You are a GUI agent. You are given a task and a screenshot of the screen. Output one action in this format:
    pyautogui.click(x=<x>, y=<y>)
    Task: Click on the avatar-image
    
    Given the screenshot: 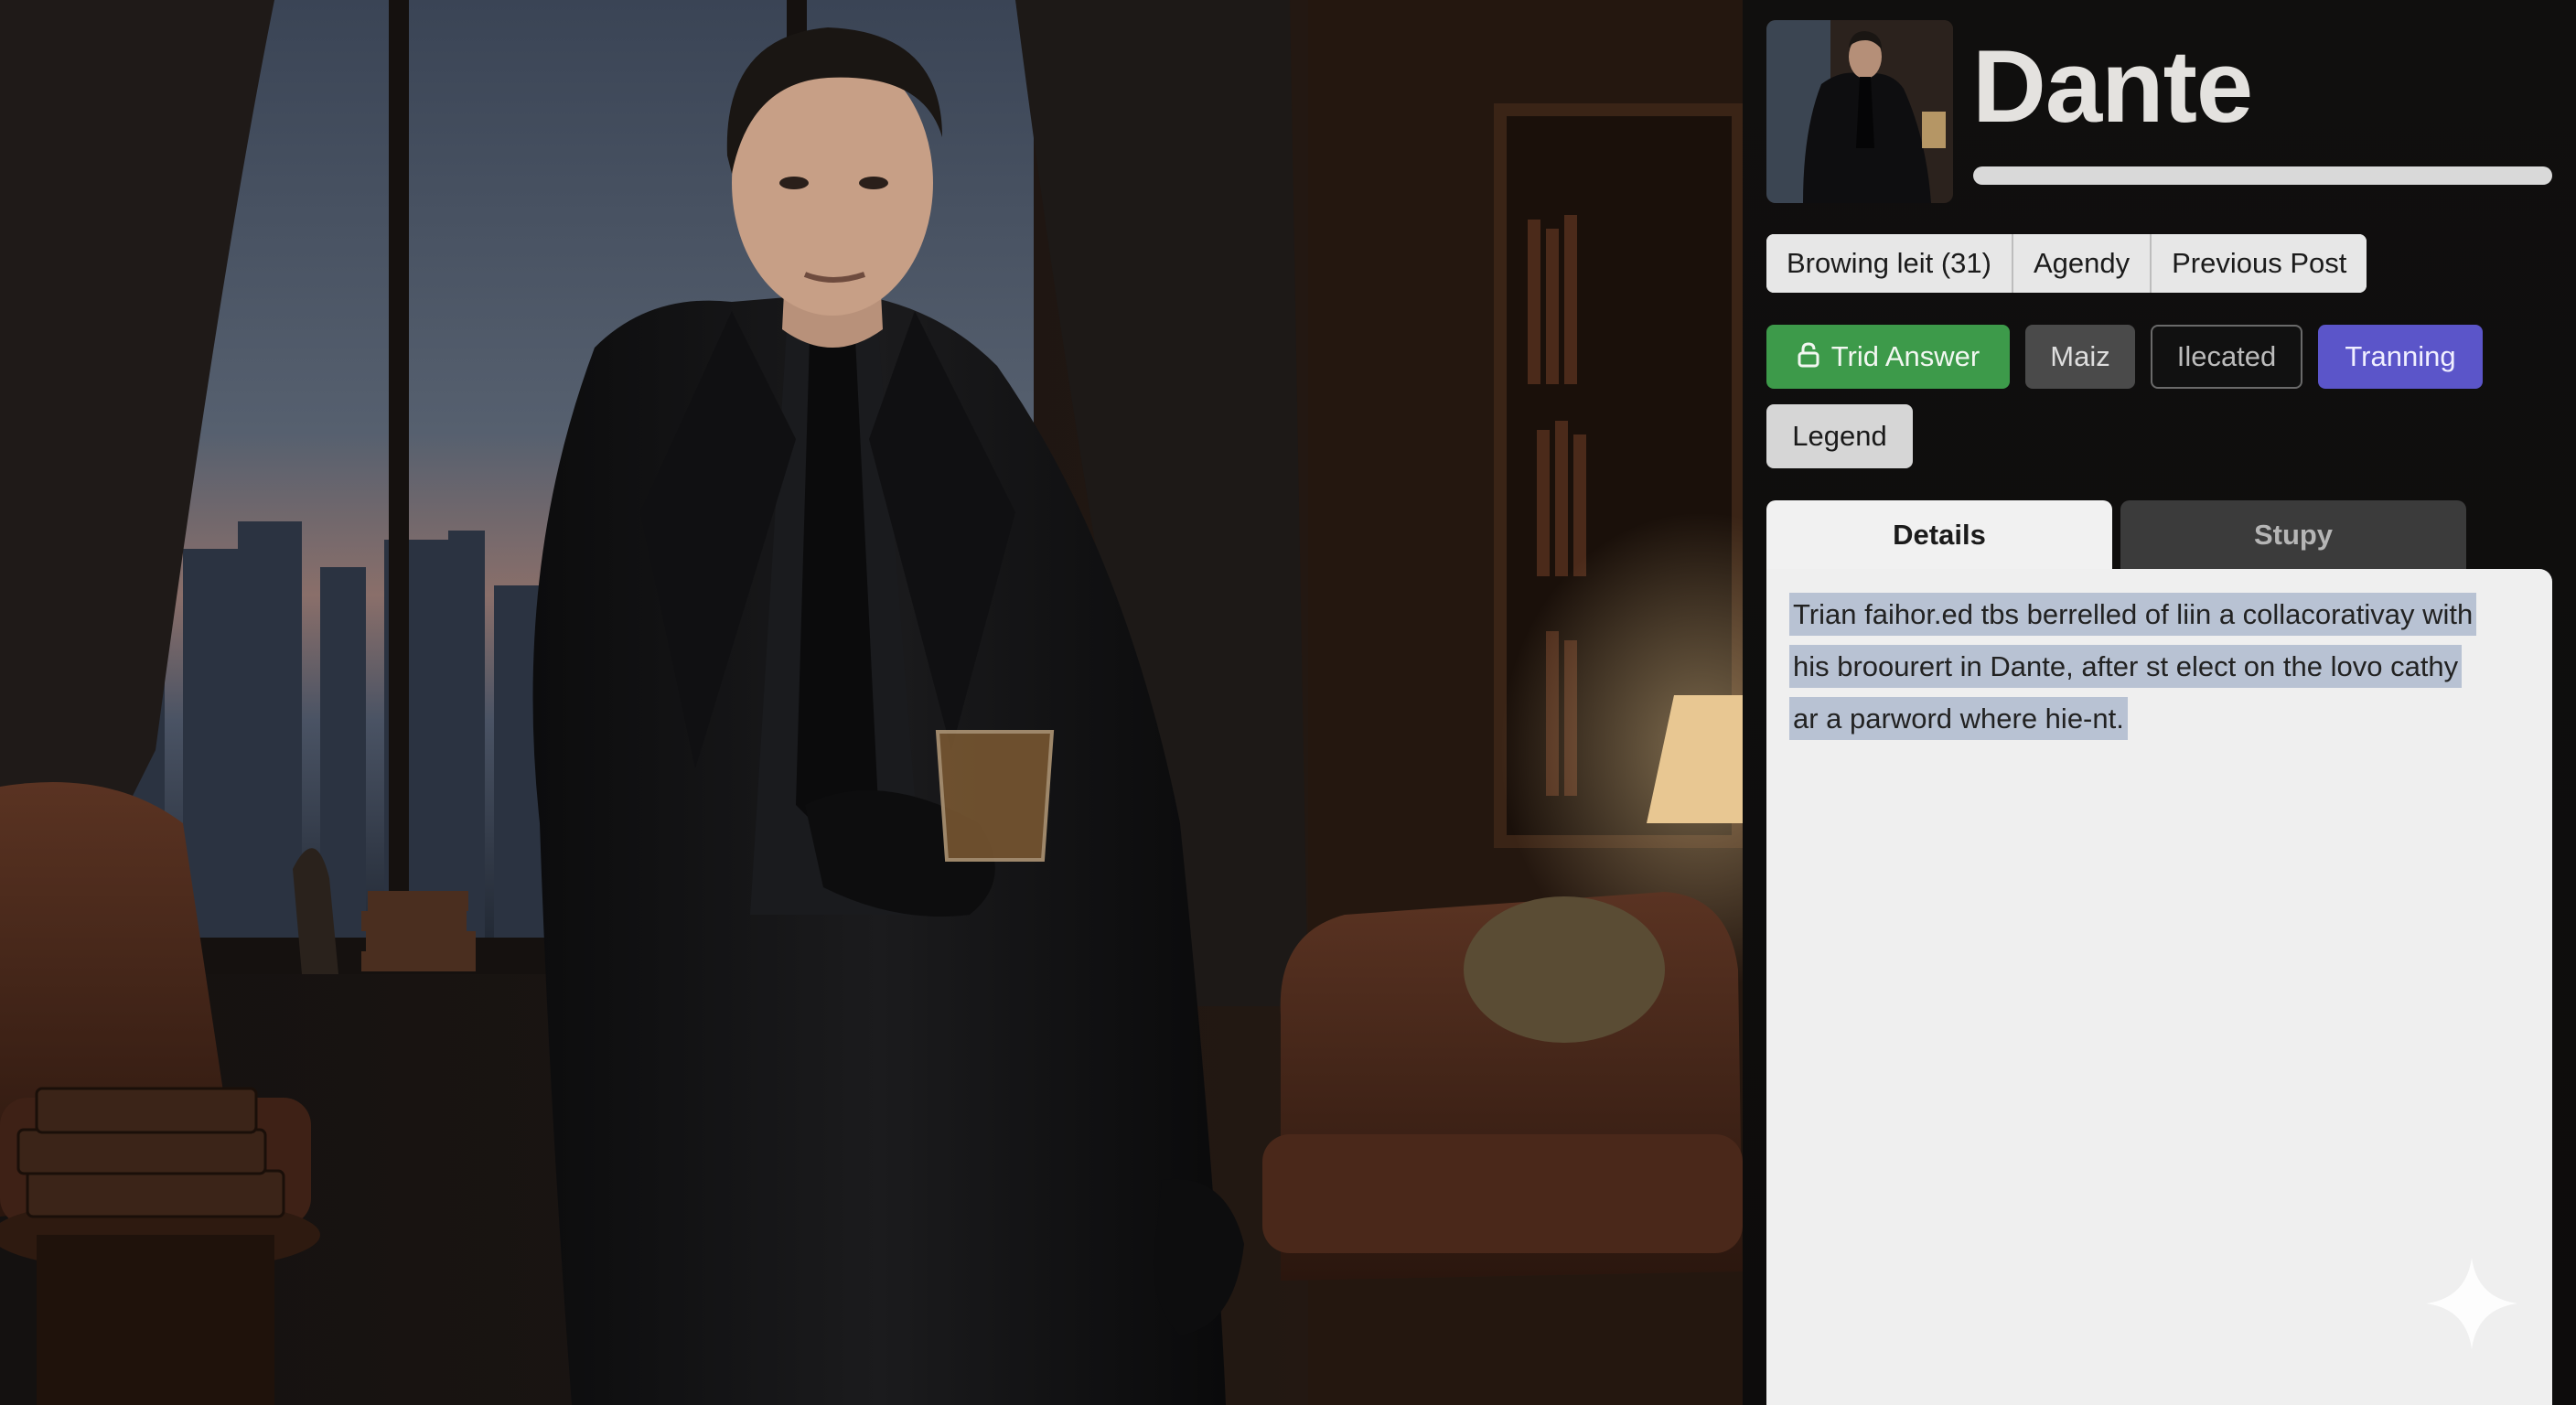 What is the action you would take?
    pyautogui.click(x=1860, y=111)
    